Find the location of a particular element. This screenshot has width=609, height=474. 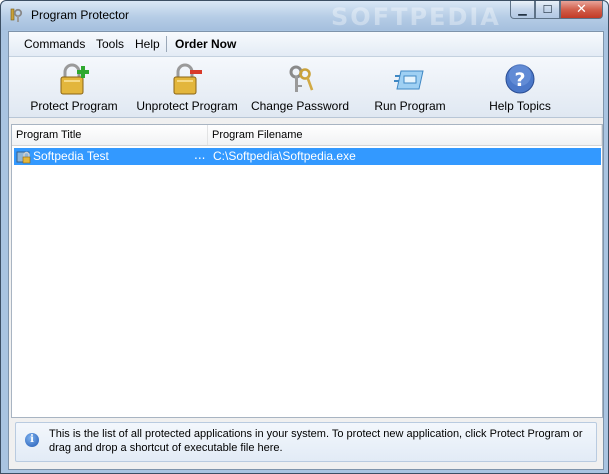

minimize-button: ▁ is located at coordinates (522, 10).